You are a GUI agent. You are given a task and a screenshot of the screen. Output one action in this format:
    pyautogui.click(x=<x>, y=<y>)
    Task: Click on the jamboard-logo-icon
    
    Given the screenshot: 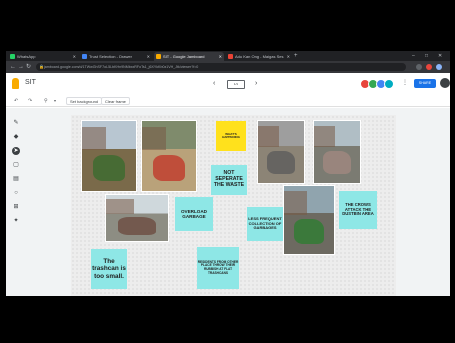 What is the action you would take?
    pyautogui.click(x=15, y=83)
    